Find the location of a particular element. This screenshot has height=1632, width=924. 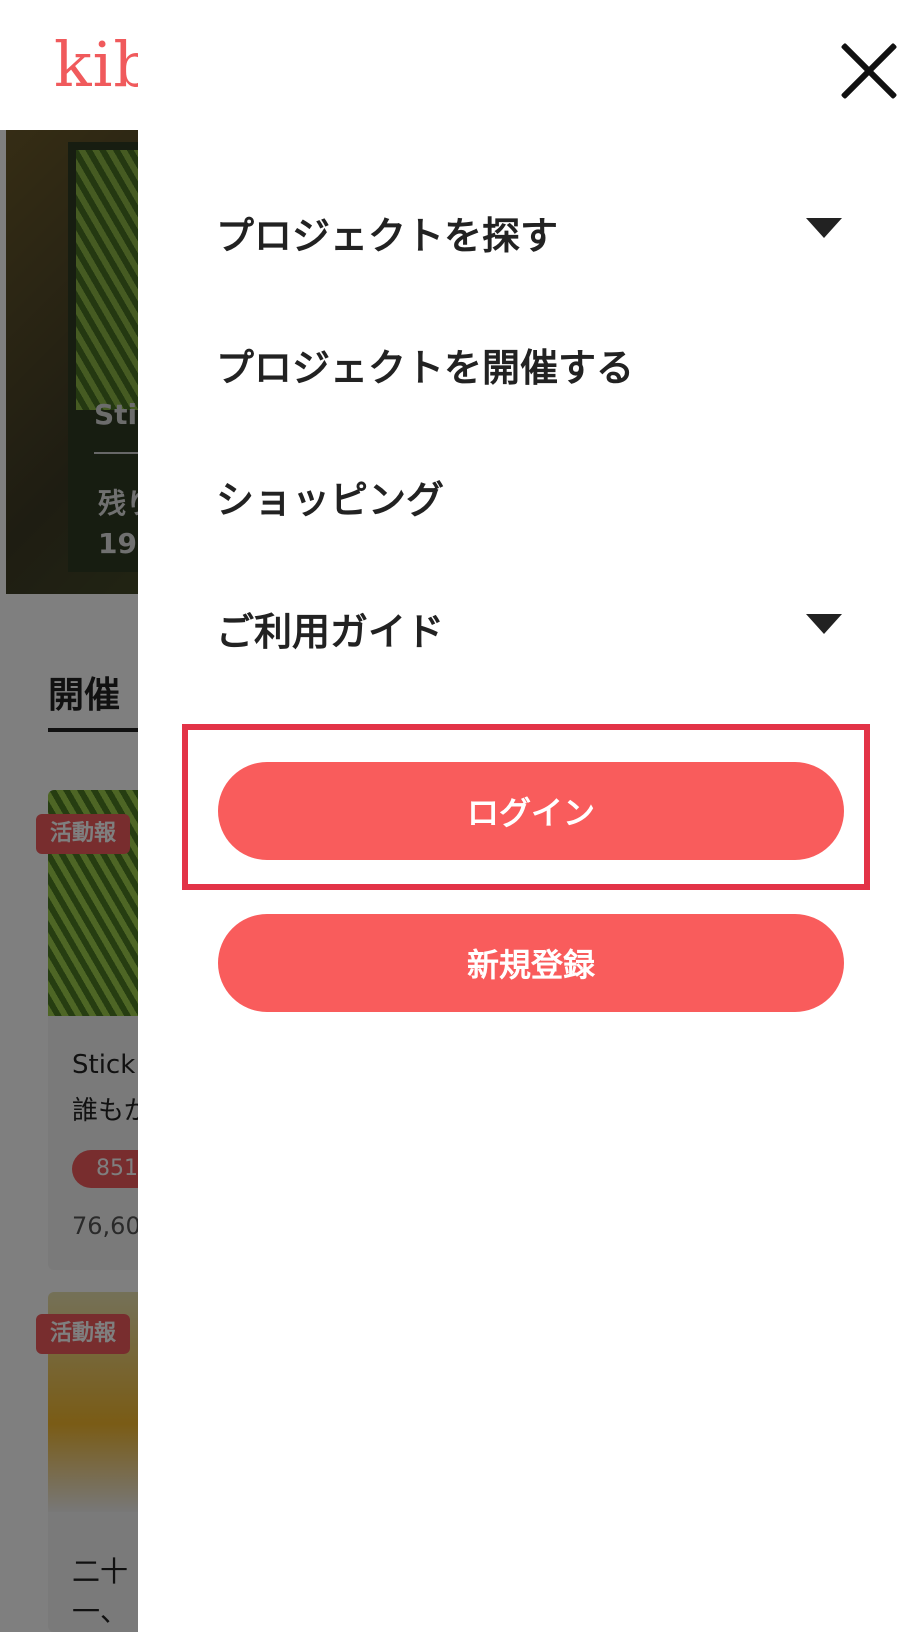

menu-item-find-projects: プロジェクトを探す is located at coordinates (529, 232).